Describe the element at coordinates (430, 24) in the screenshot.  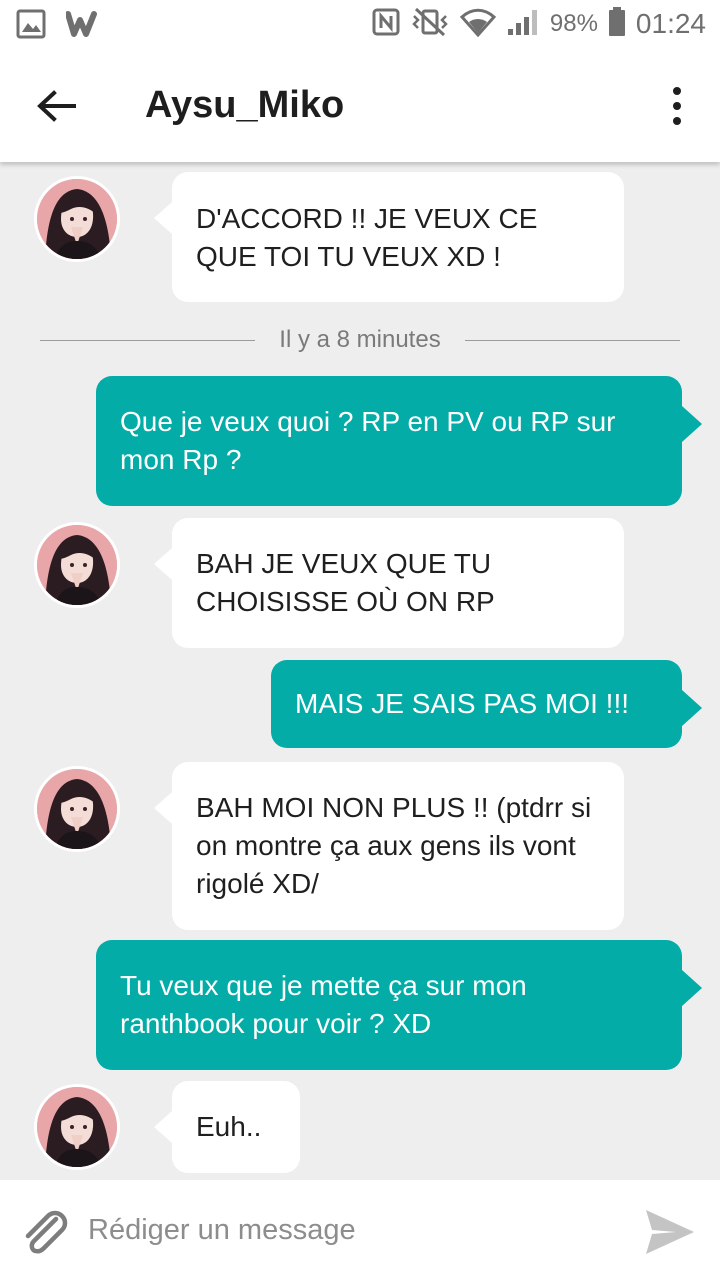
I see `vibrate-icon` at that location.